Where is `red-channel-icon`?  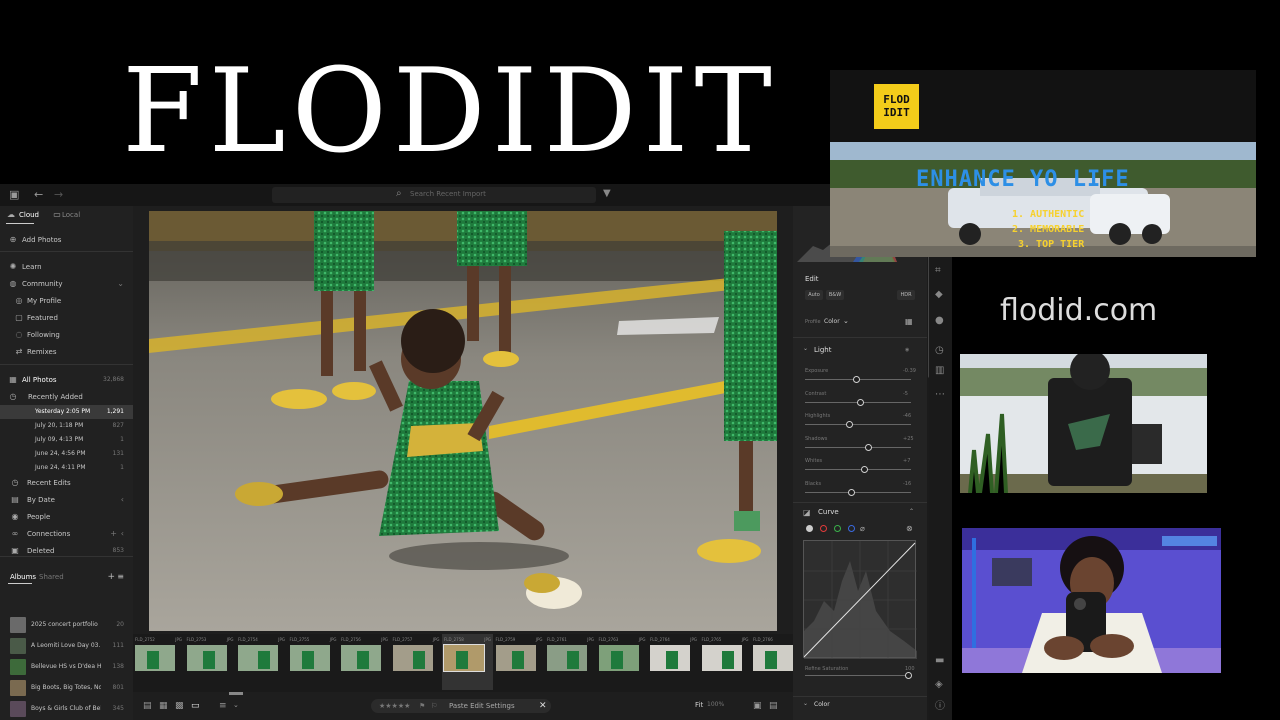
red-channel-icon is located at coordinates (823, 528).